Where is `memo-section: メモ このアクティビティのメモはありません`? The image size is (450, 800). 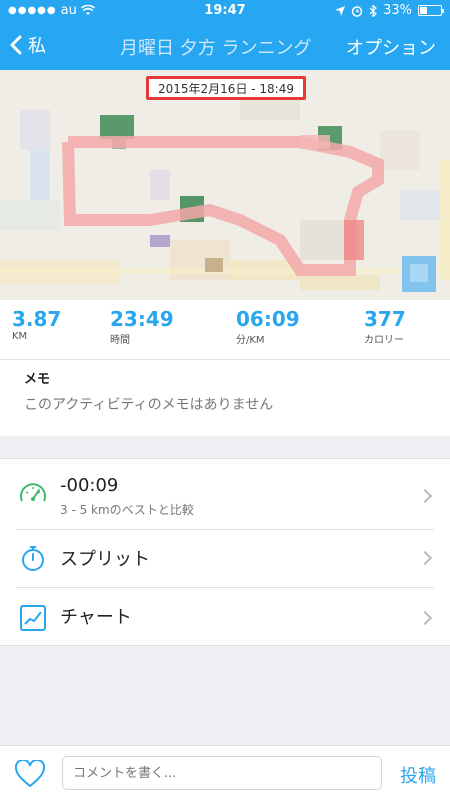 memo-section: メモ このアクティビティのメモはありません is located at coordinates (225, 398).